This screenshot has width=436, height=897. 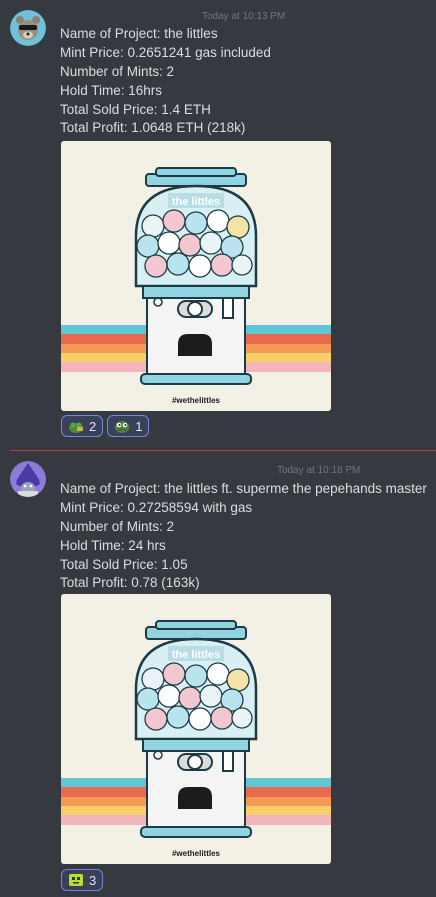 I want to click on wizard-avatar-icon, so click(x=28, y=479).